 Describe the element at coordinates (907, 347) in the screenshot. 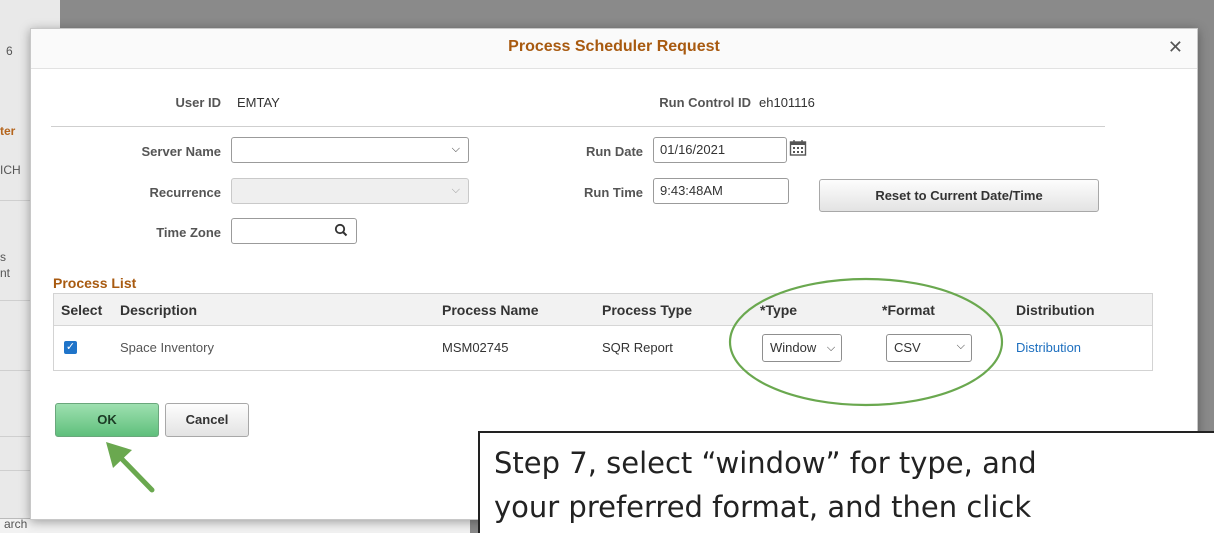

I see `format-select-value: CSV` at that location.